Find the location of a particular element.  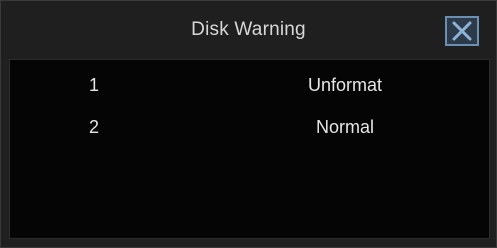

close-button is located at coordinates (462, 31).